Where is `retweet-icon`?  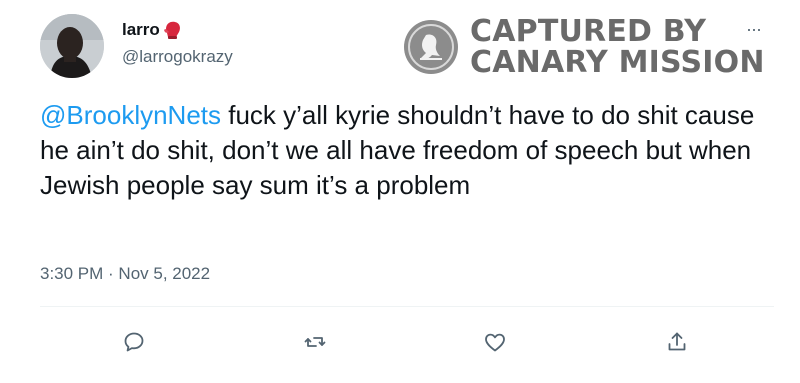 retweet-icon is located at coordinates (315, 342).